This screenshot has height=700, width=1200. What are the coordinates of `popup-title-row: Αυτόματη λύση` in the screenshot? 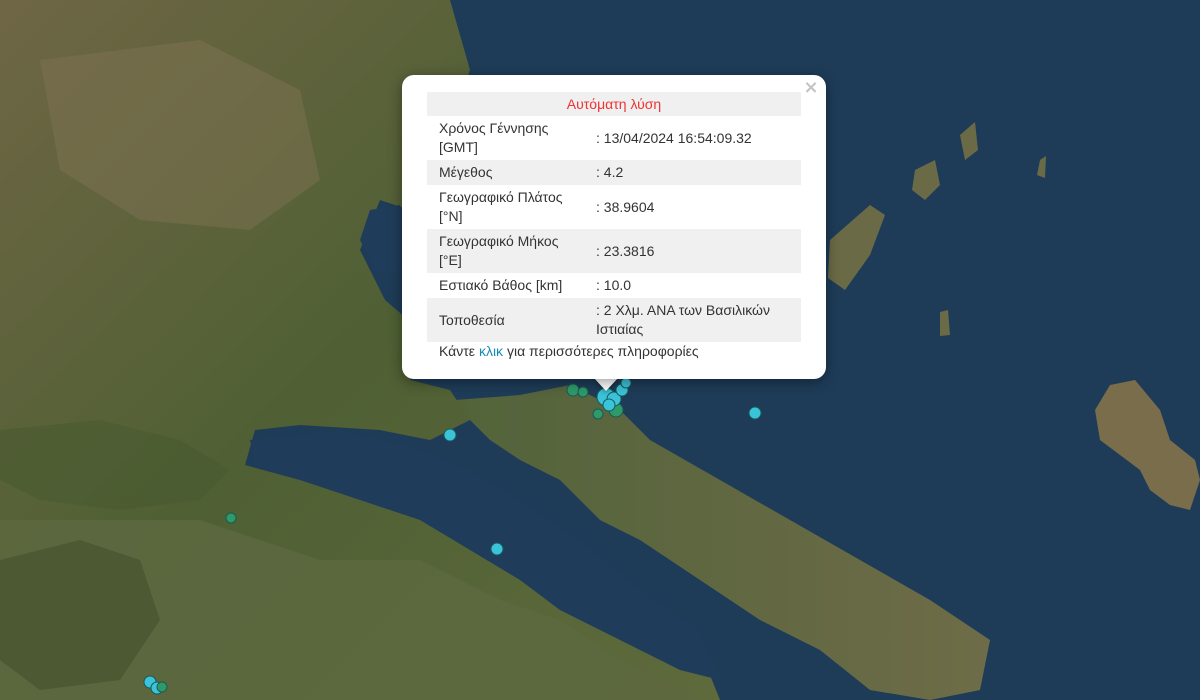 It's located at (614, 104).